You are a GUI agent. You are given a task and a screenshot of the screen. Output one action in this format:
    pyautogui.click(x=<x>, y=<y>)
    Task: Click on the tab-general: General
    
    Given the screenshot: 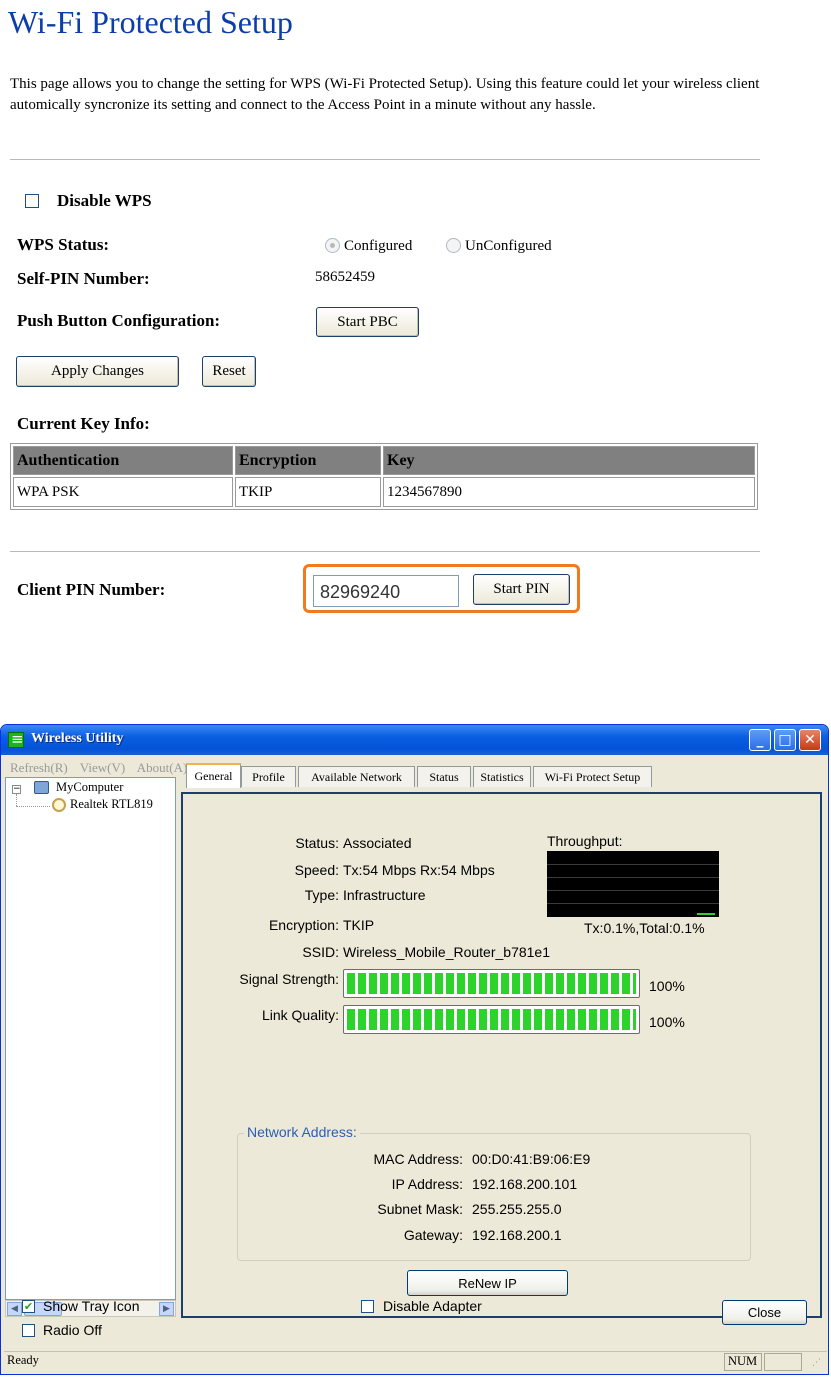 What is the action you would take?
    pyautogui.click(x=213, y=775)
    